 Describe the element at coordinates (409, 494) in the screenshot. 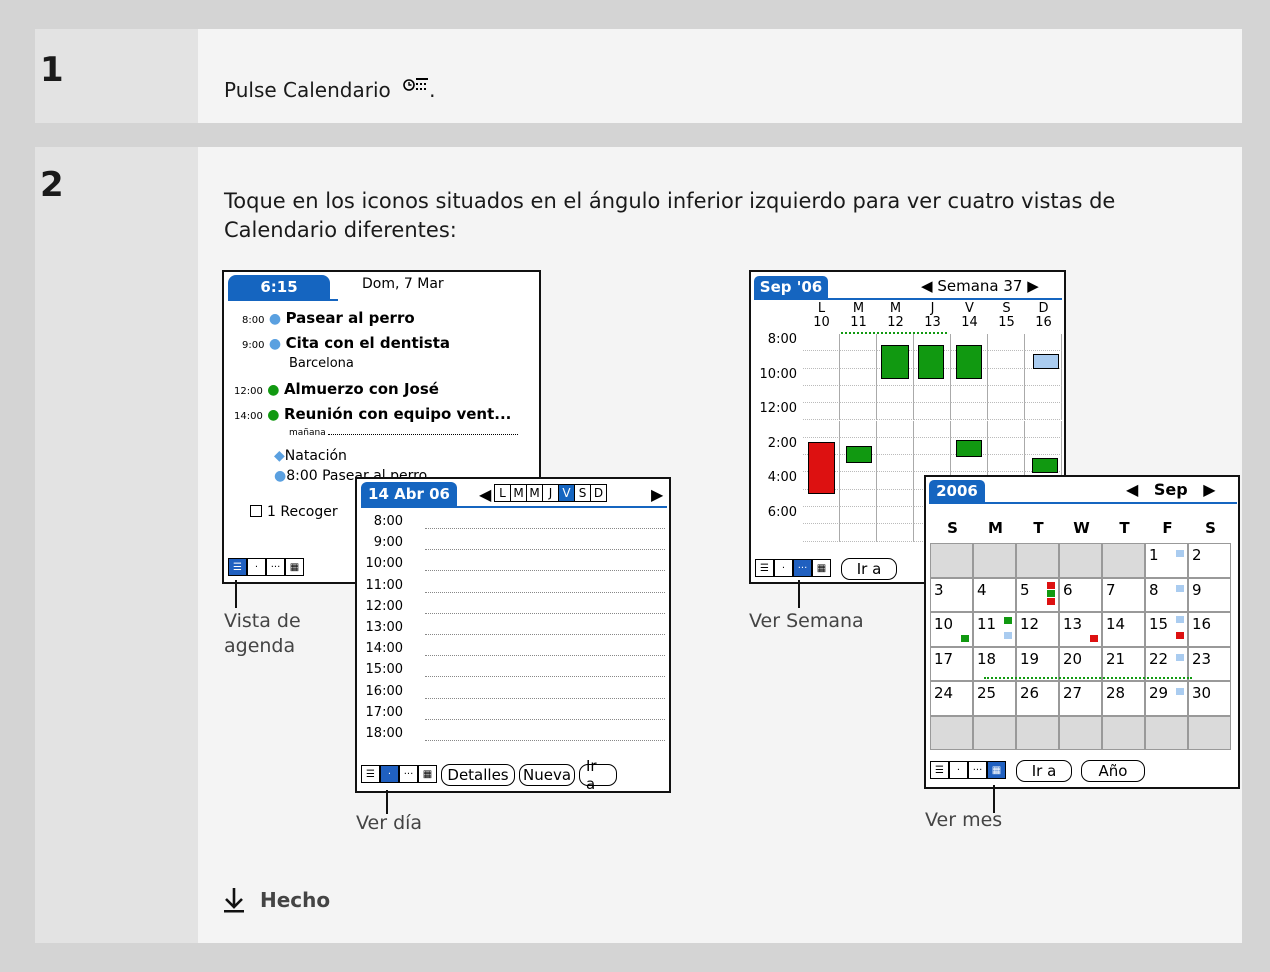

I see `day-date-tab: 14 Abr 06` at that location.